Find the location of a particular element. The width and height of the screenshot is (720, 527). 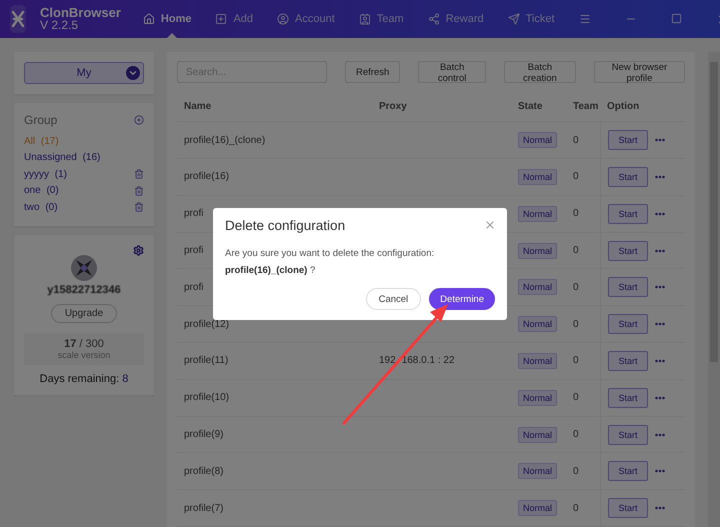

refresh-button: Refresh is located at coordinates (372, 72).